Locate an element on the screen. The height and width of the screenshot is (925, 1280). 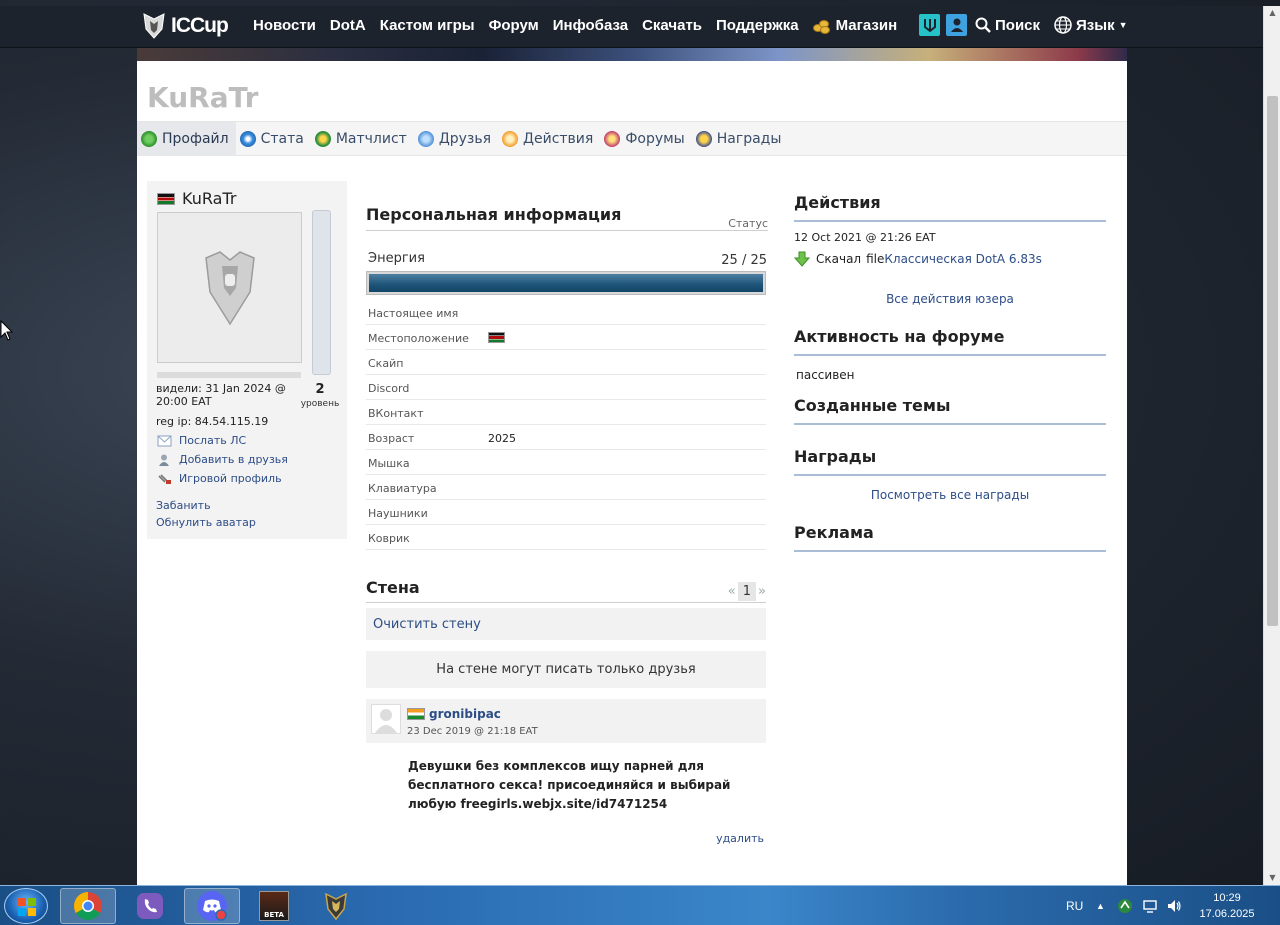
windows-logo-icon is located at coordinates (27, 907).